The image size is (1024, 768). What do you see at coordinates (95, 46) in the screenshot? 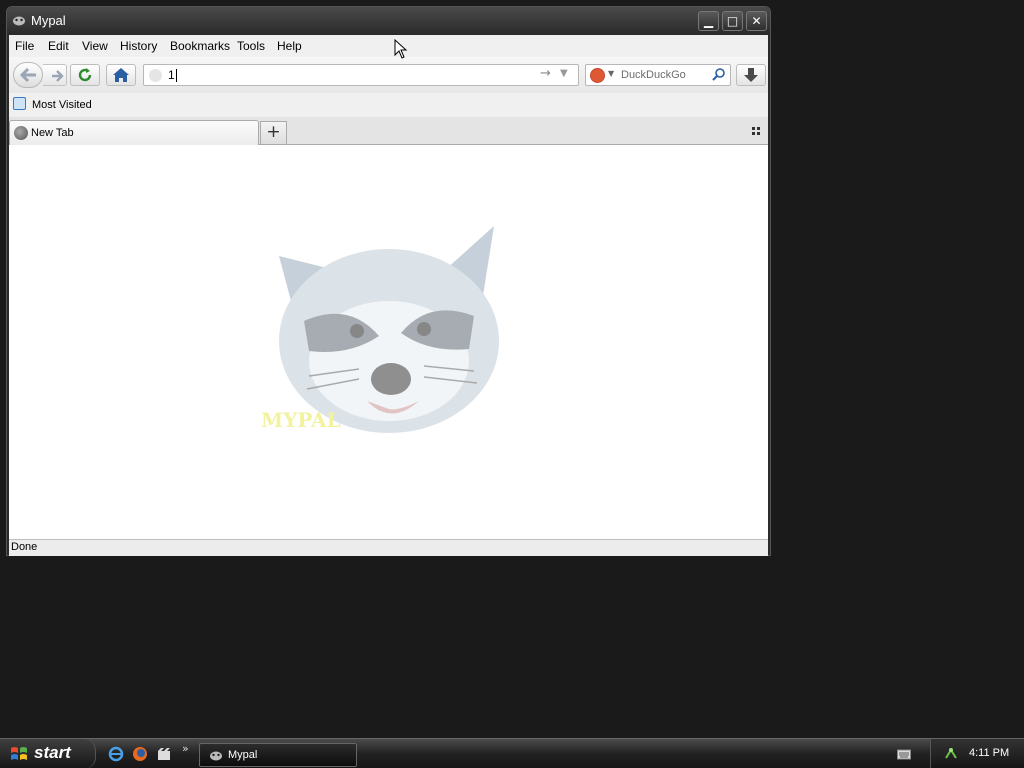
I see `menu-view: View` at bounding box center [95, 46].